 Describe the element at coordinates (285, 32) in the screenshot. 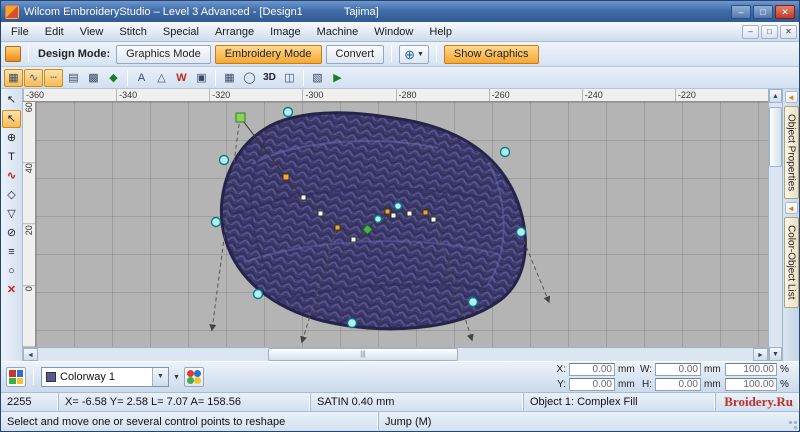

I see `menu-image: Image` at that location.